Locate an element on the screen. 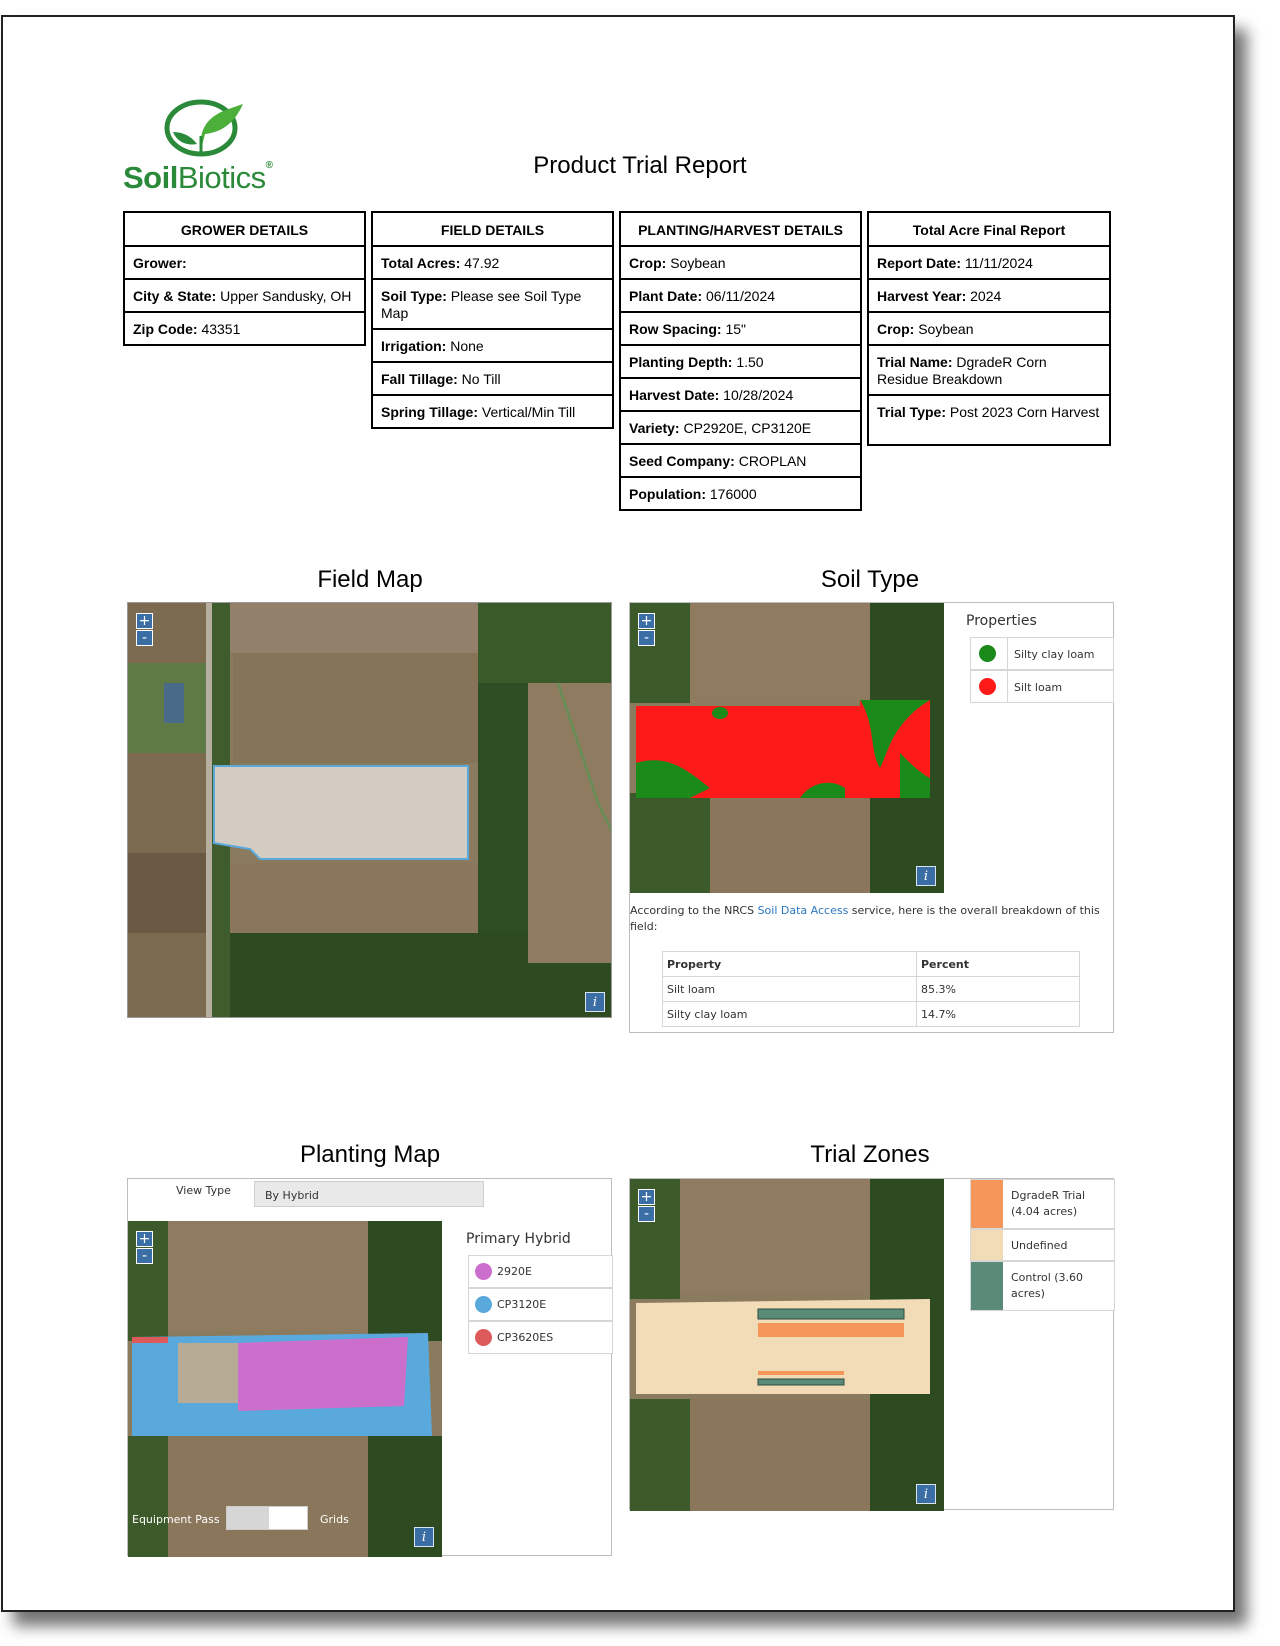 The height and width of the screenshot is (1646, 1280). planting-details-header: PLANTING/HARVEST DETAILS is located at coordinates (740, 230).